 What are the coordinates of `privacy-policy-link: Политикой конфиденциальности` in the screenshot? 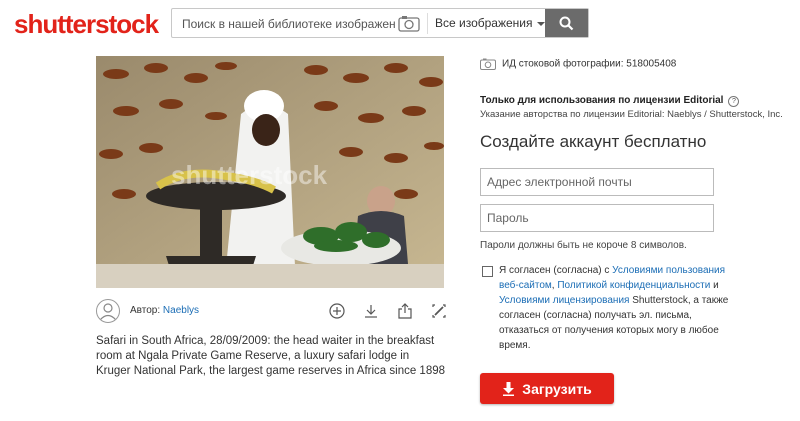 It's located at (633, 285).